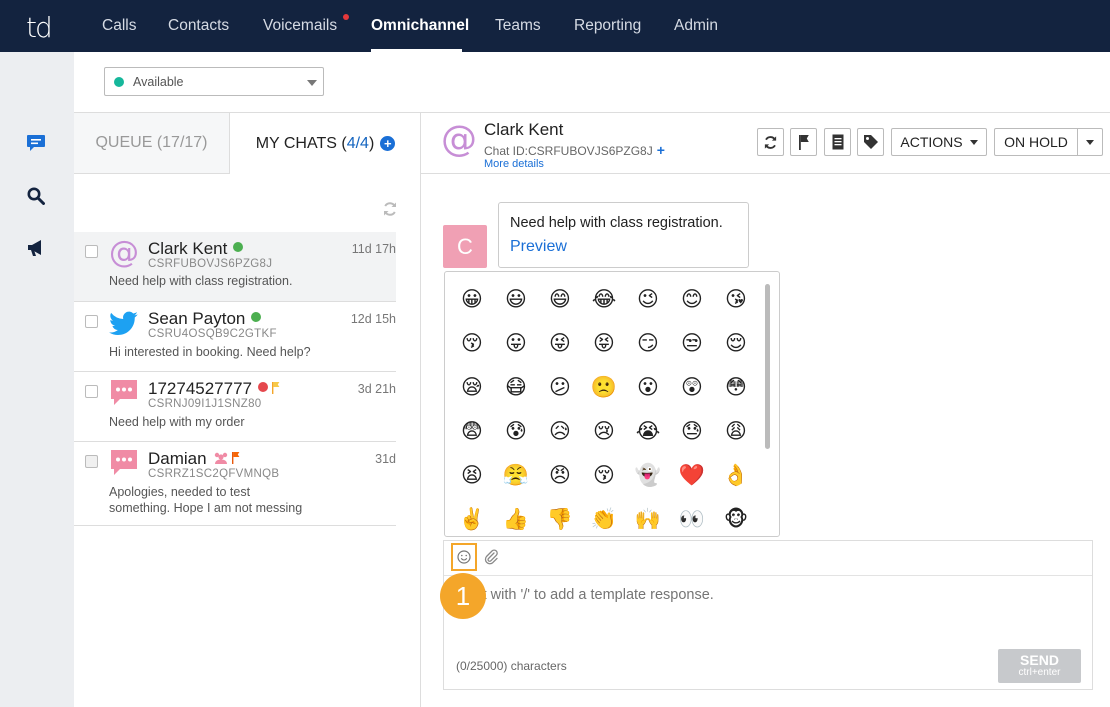 The image size is (1110, 707). Describe the element at coordinates (661, 150) in the screenshot. I see `add-icon: +` at that location.